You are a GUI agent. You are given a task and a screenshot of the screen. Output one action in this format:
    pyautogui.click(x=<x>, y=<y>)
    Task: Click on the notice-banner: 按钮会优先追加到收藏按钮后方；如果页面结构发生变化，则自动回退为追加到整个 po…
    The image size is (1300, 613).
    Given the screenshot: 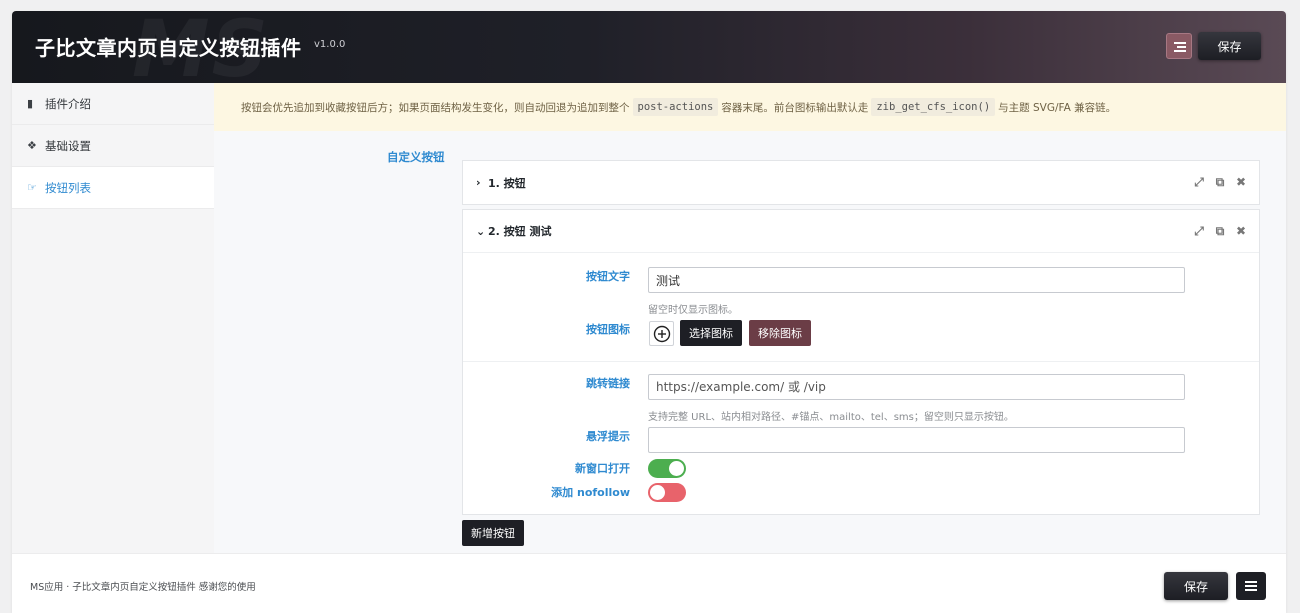 What is the action you would take?
    pyautogui.click(x=750, y=107)
    